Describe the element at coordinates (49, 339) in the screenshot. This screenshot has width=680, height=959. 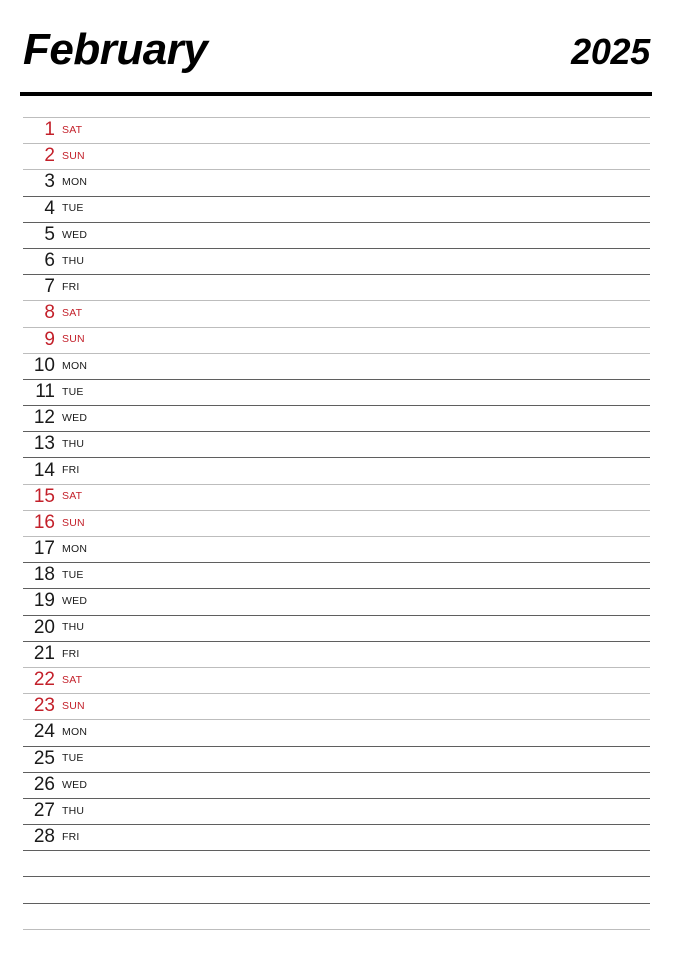
I see `day-number: 9` at that location.